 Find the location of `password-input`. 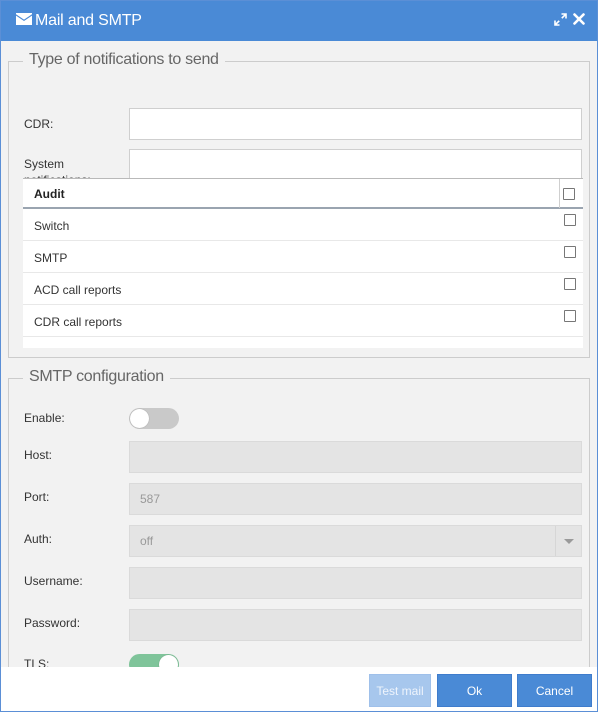

password-input is located at coordinates (355, 625).